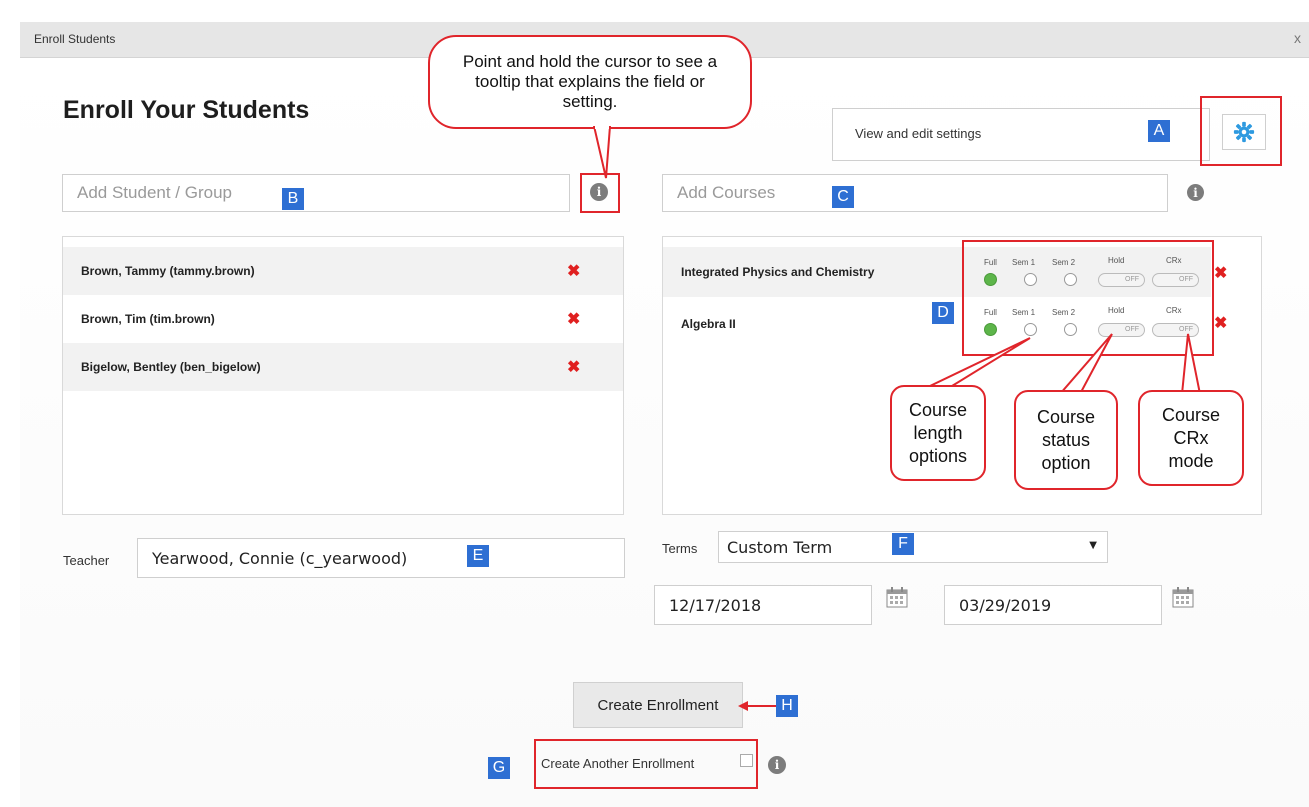 The image size is (1309, 807). I want to click on sem2-radio, so click(1070, 279).